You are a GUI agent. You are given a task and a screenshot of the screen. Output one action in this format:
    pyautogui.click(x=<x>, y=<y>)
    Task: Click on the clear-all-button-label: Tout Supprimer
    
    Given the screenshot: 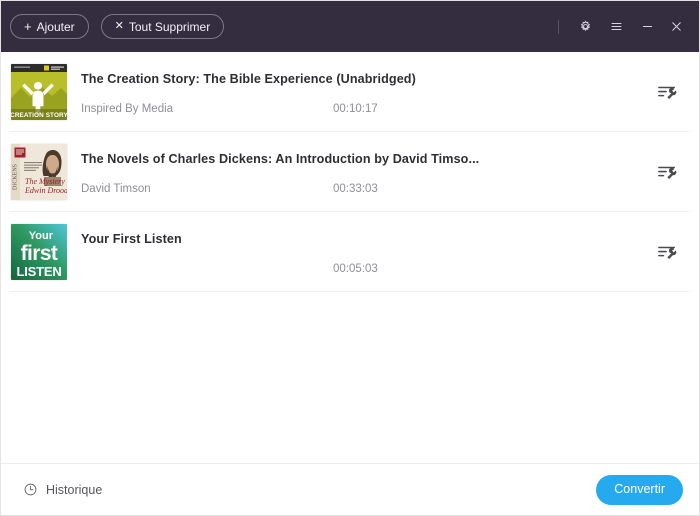 What is the action you would take?
    pyautogui.click(x=169, y=26)
    